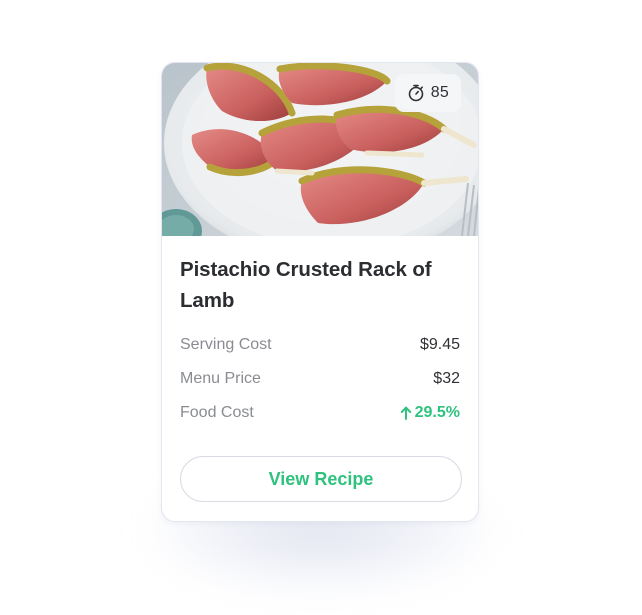 This screenshot has width=642, height=615. I want to click on arrow-up-icon, so click(405, 413).